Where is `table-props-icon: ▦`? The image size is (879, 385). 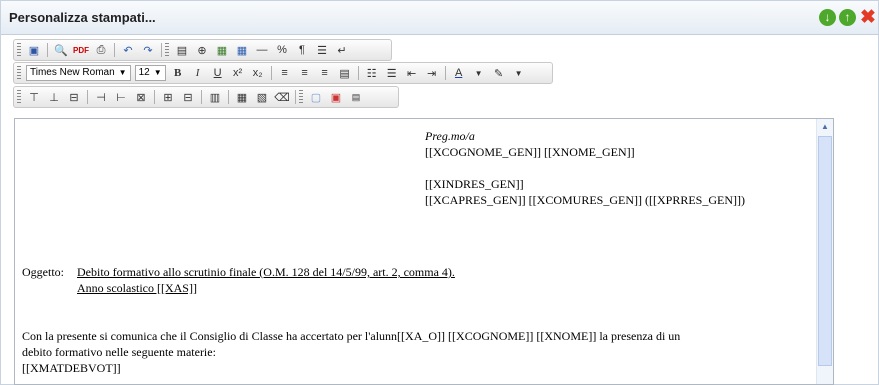
table-props-icon: ▦ is located at coordinates (242, 97).